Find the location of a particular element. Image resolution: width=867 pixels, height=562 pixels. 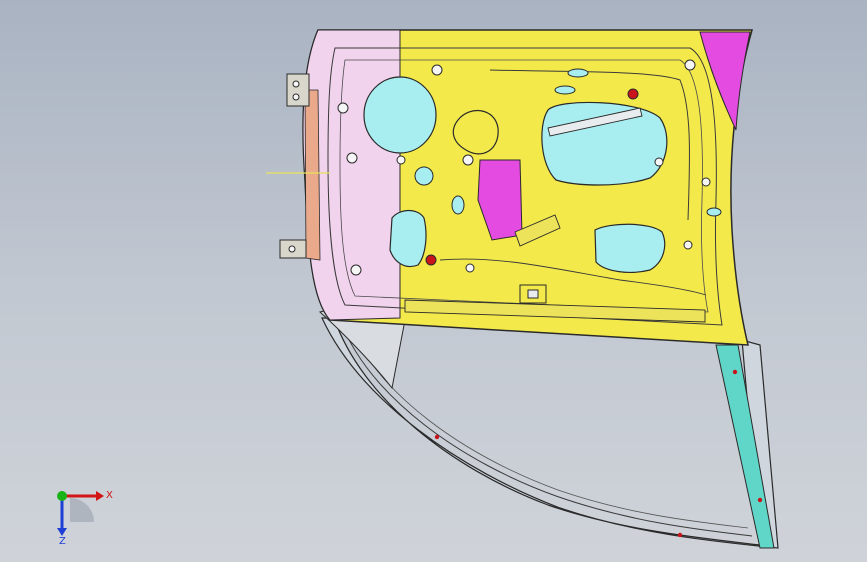

hinge-plate is located at coordinates (298, 90).